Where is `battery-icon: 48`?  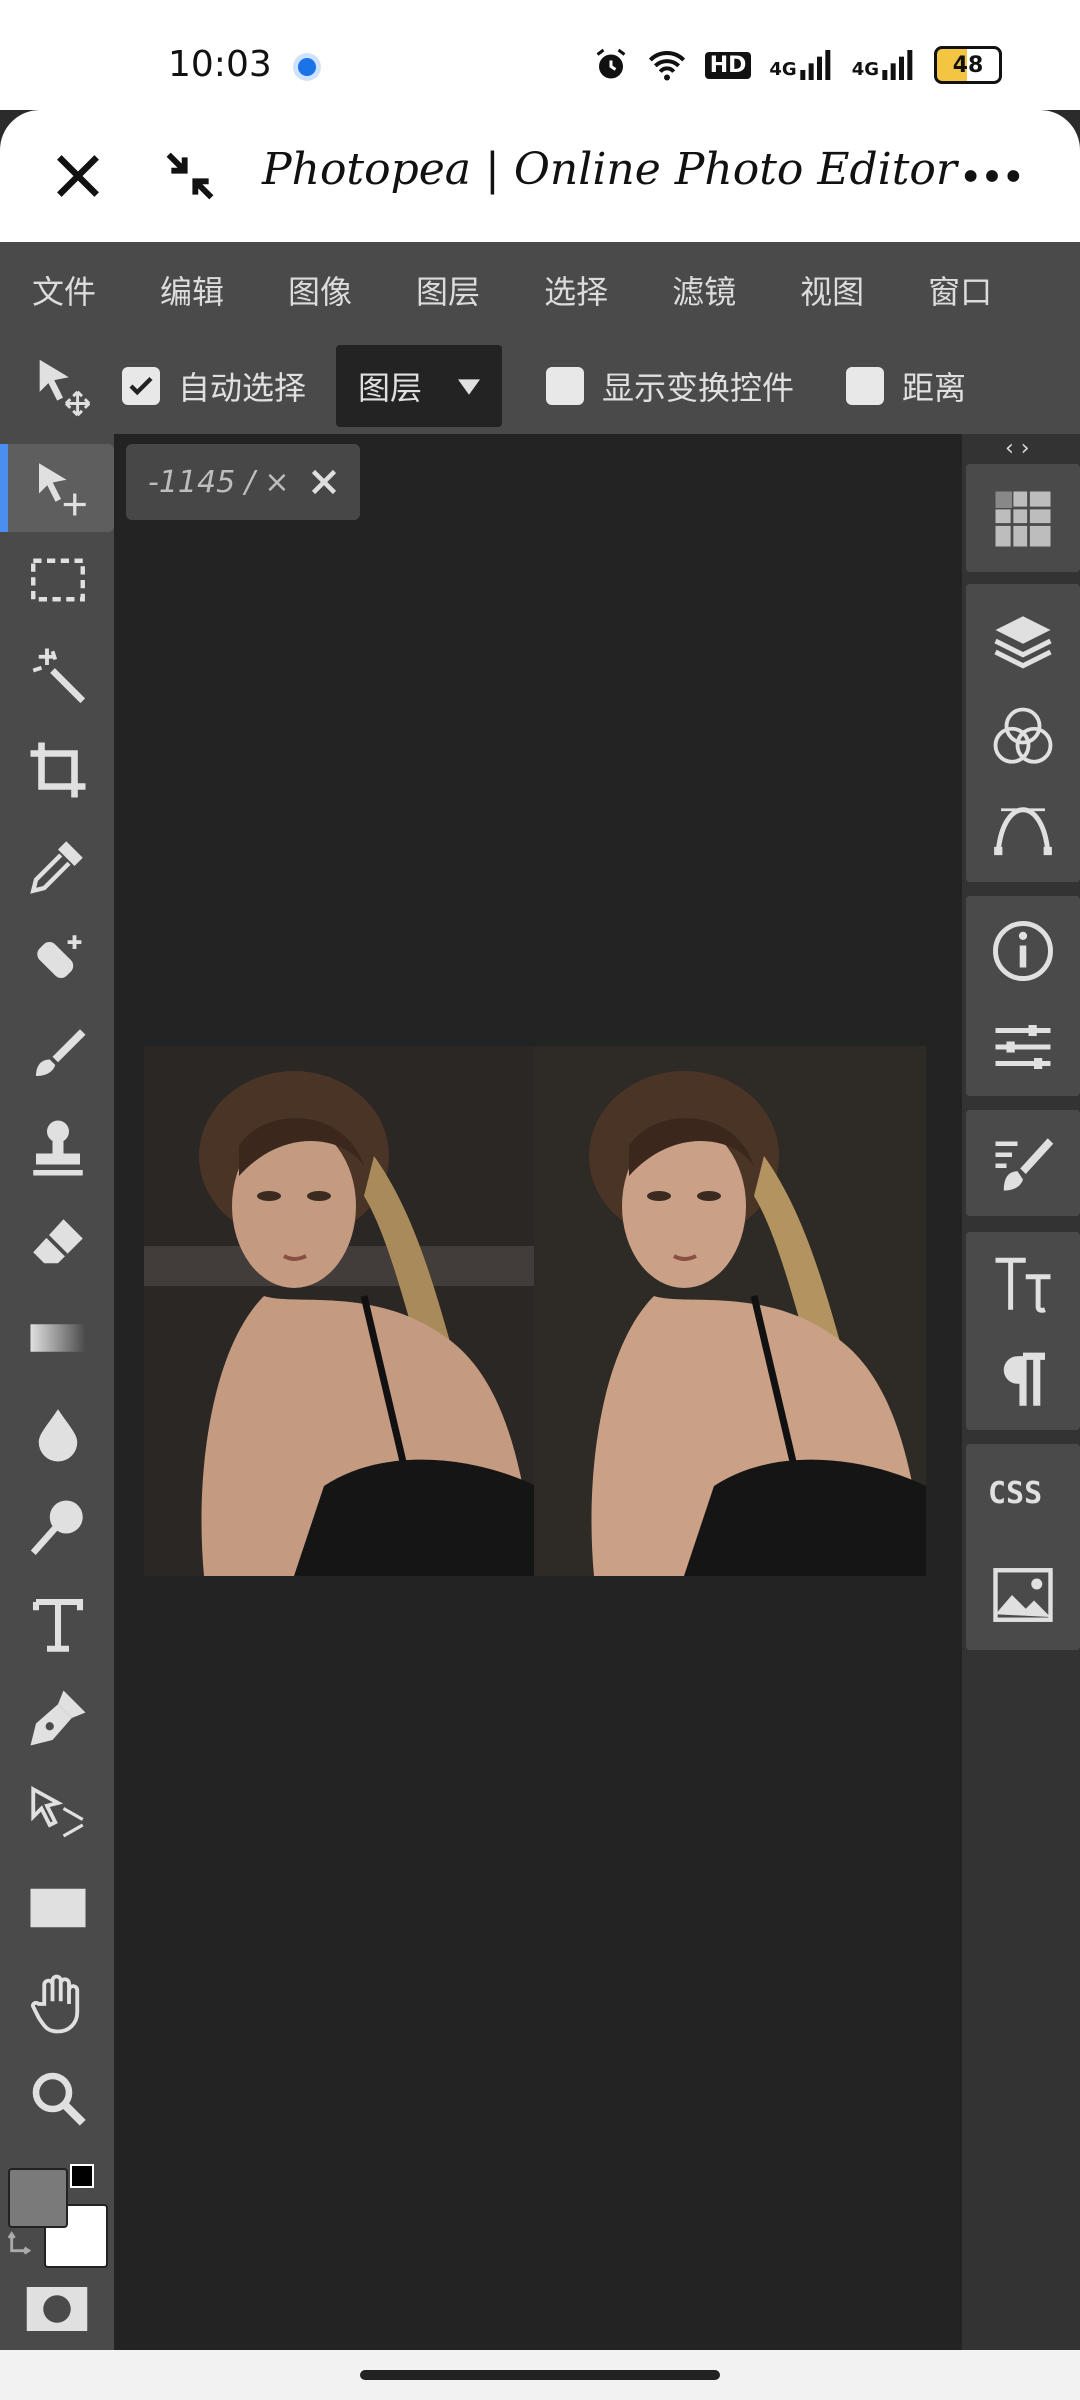
battery-icon: 48 is located at coordinates (968, 65).